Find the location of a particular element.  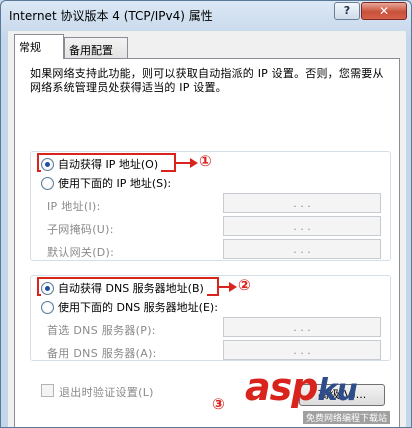

radio-manual-ip-label: 使用下面的 IP 地址(S): is located at coordinates (115, 183).